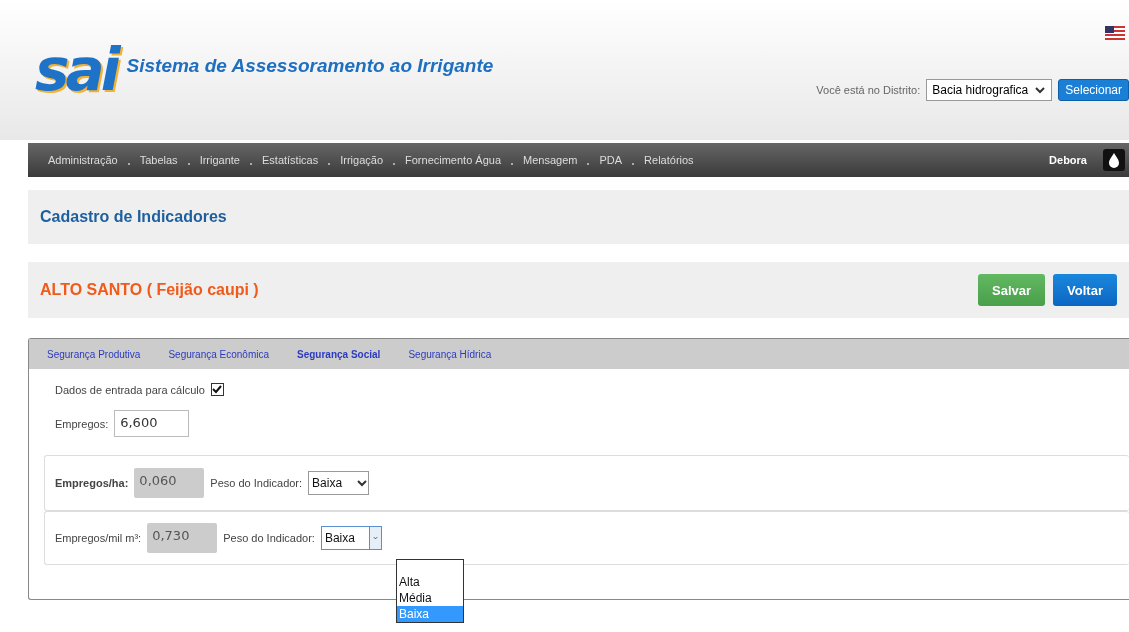 The image size is (1129, 632). I want to click on back-button: Voltar, so click(1085, 290).